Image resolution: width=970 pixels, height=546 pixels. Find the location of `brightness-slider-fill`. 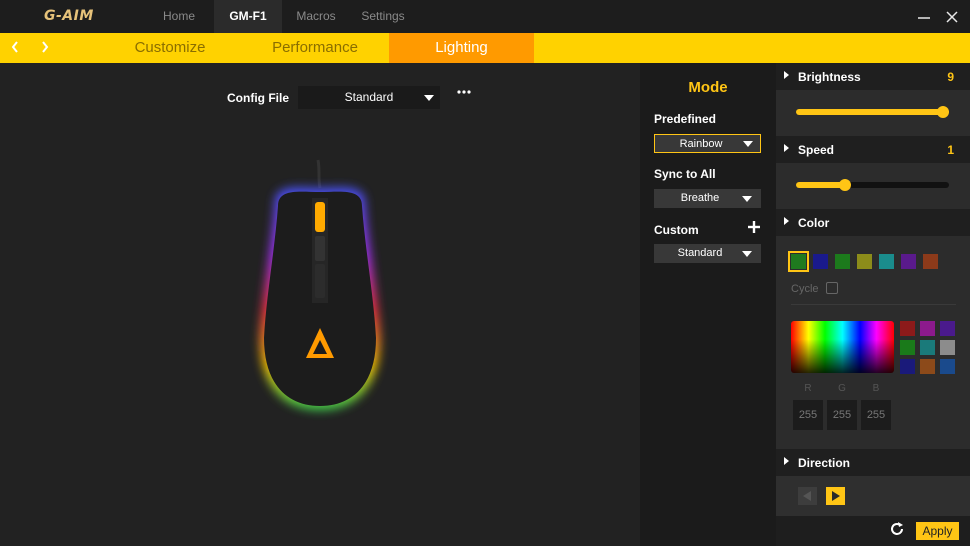

brightness-slider-fill is located at coordinates (872, 112).